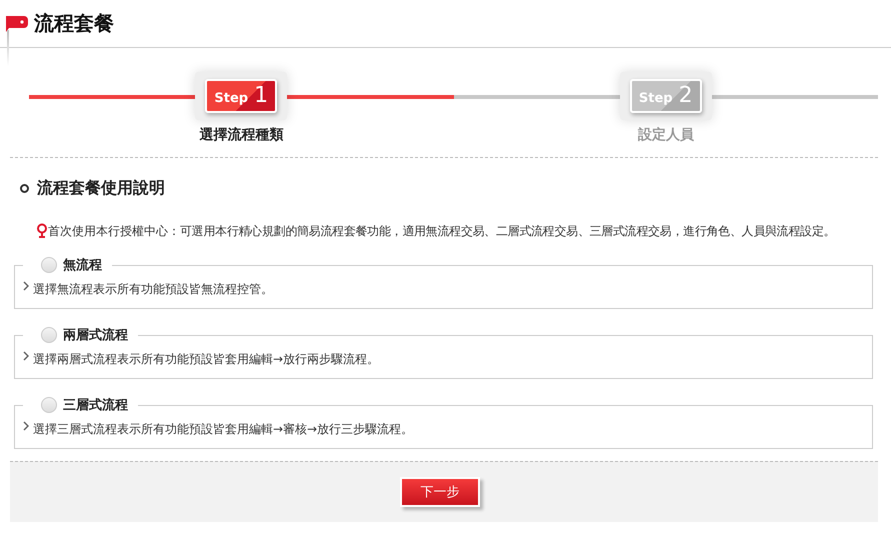 The width and height of the screenshot is (891, 554). Describe the element at coordinates (74, 23) in the screenshot. I see `page-title: 流程套餐` at that location.